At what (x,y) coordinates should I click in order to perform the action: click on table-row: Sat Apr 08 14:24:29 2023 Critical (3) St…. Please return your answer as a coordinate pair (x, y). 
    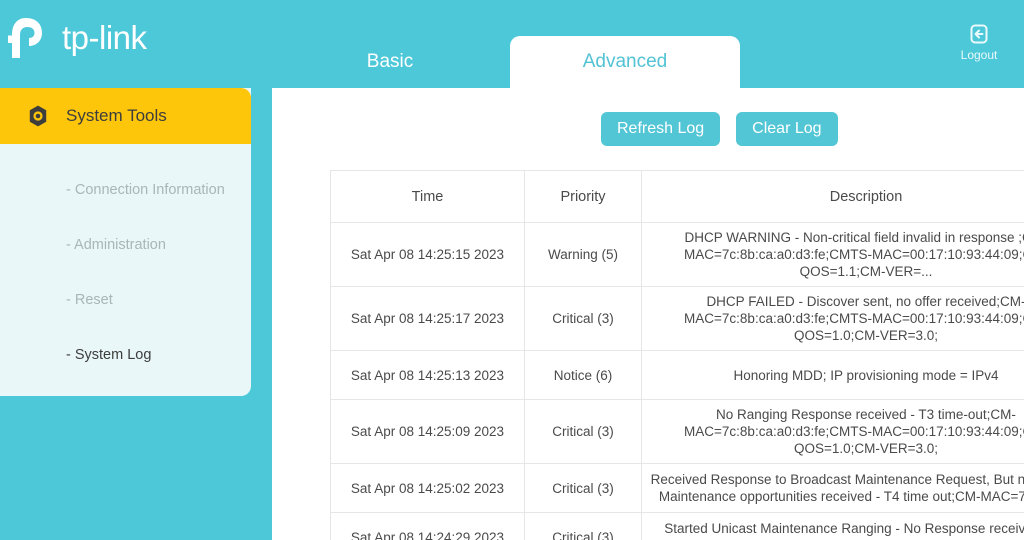
    Looking at the image, I should click on (677, 526).